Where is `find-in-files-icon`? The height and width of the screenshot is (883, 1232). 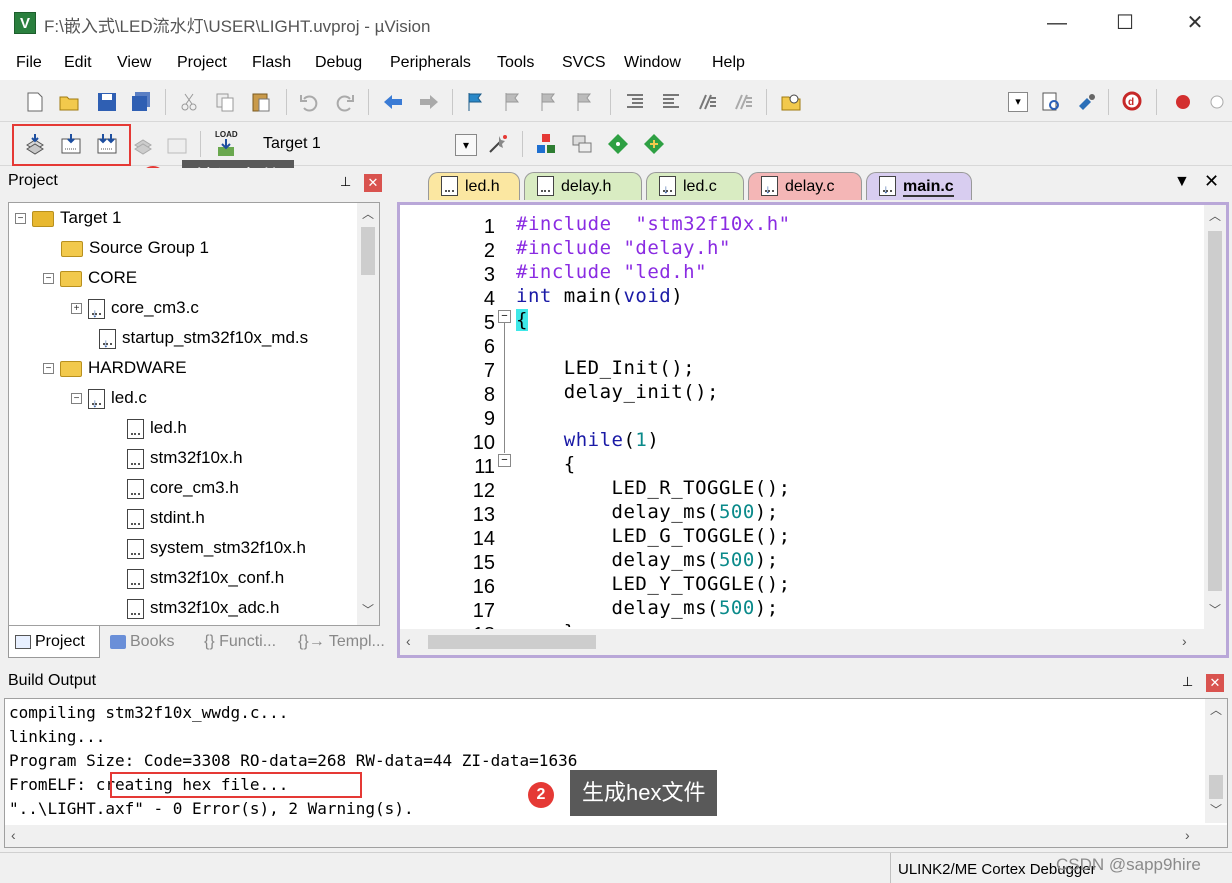 find-in-files-icon is located at coordinates (791, 102).